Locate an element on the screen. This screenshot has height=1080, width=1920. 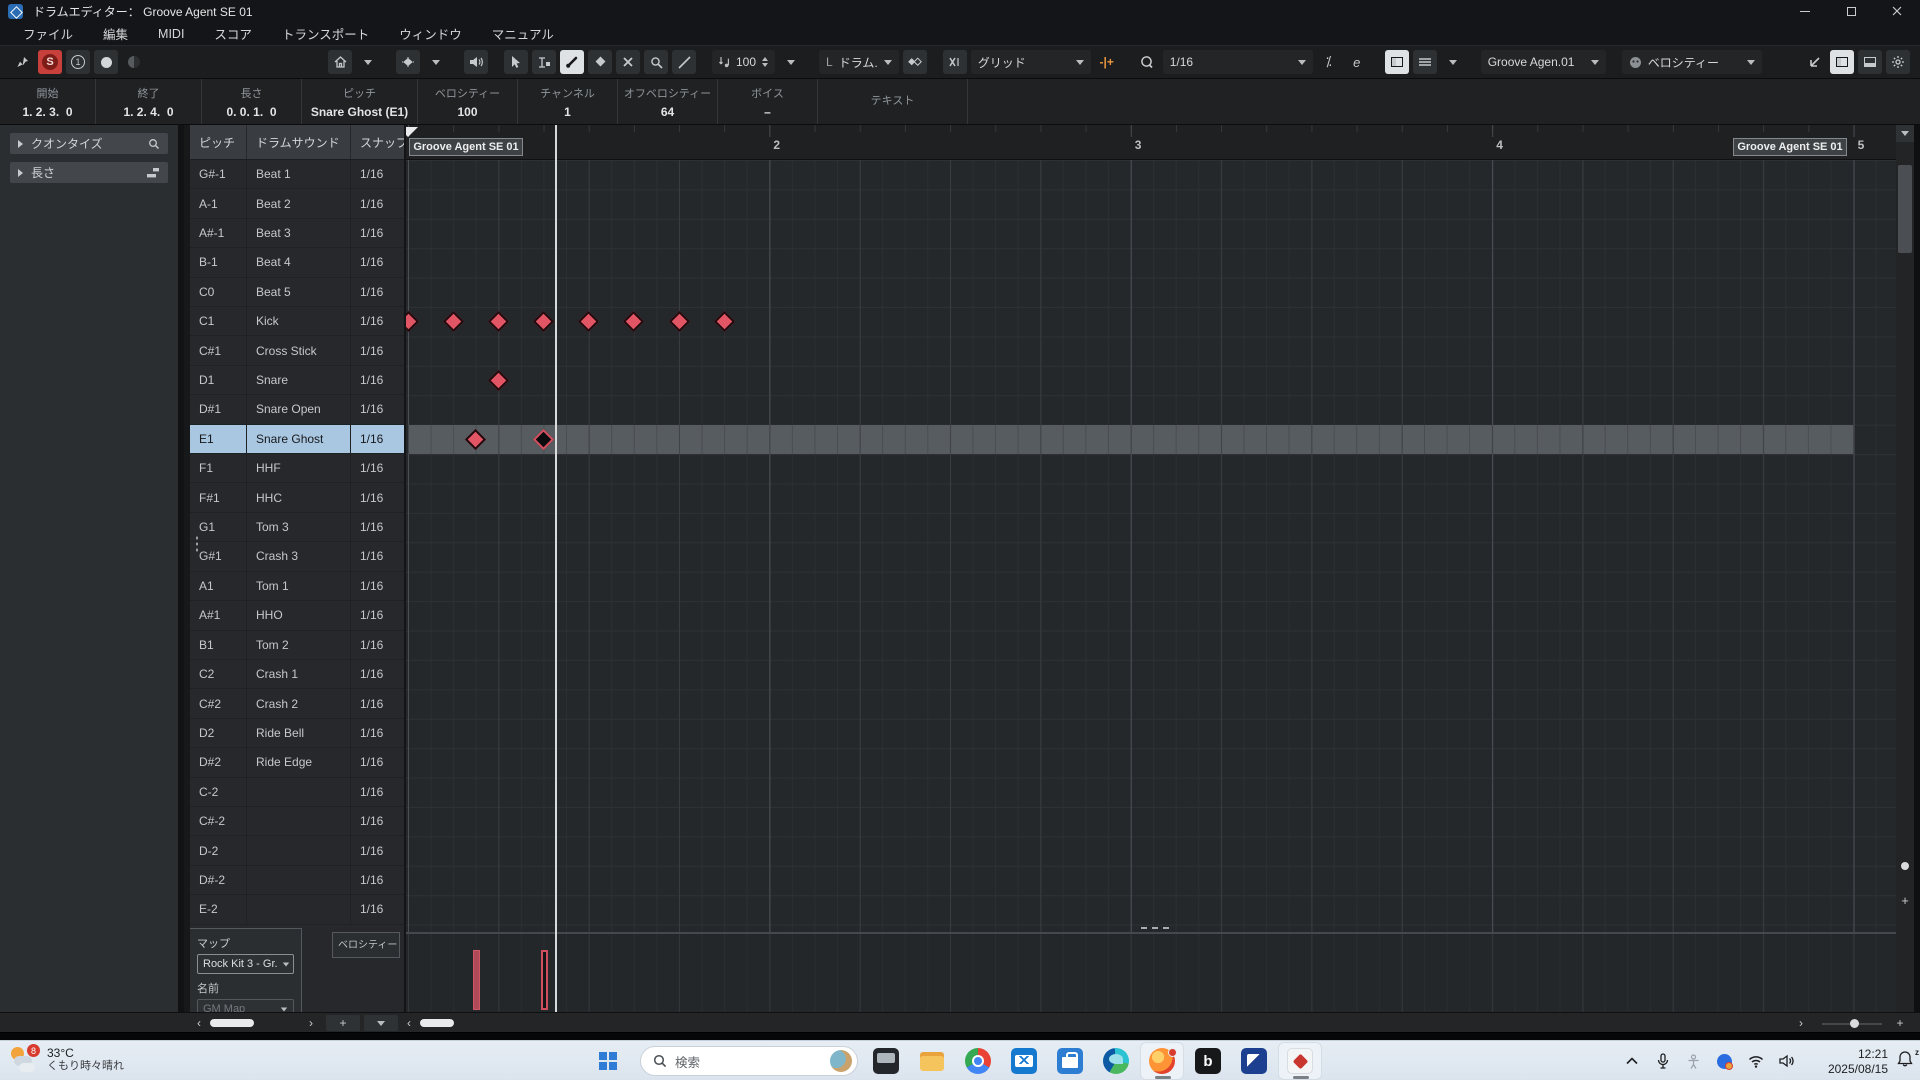
hscroll-left: ‹ is located at coordinates (409, 1023).